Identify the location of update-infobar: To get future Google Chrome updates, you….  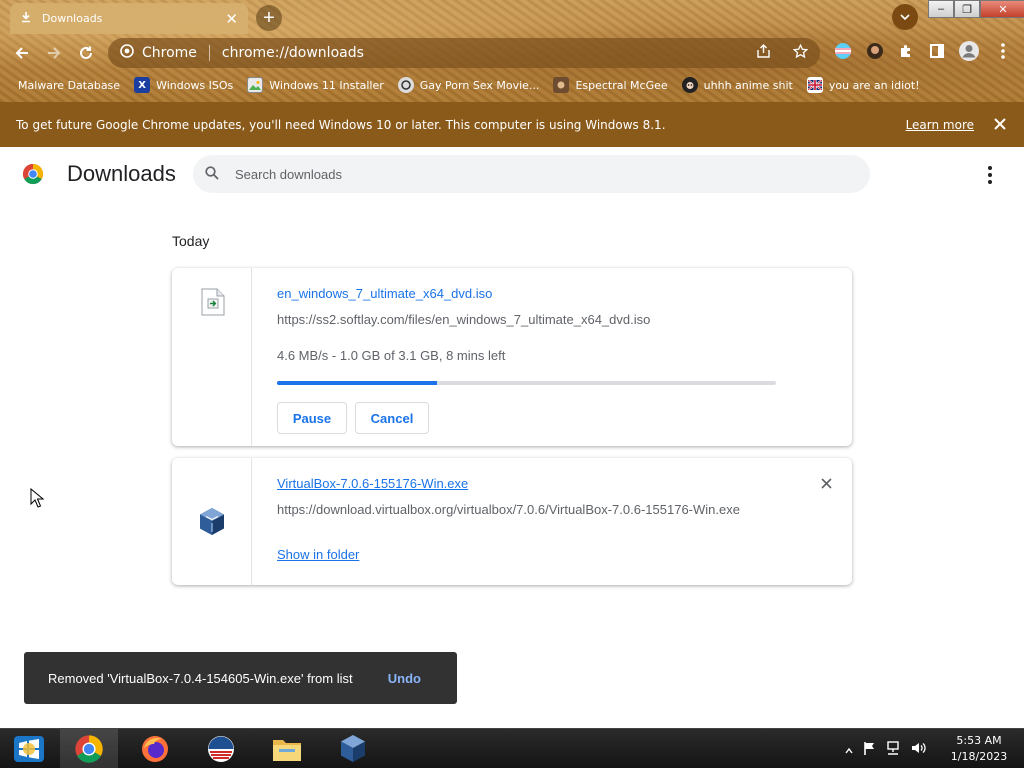
(512, 124).